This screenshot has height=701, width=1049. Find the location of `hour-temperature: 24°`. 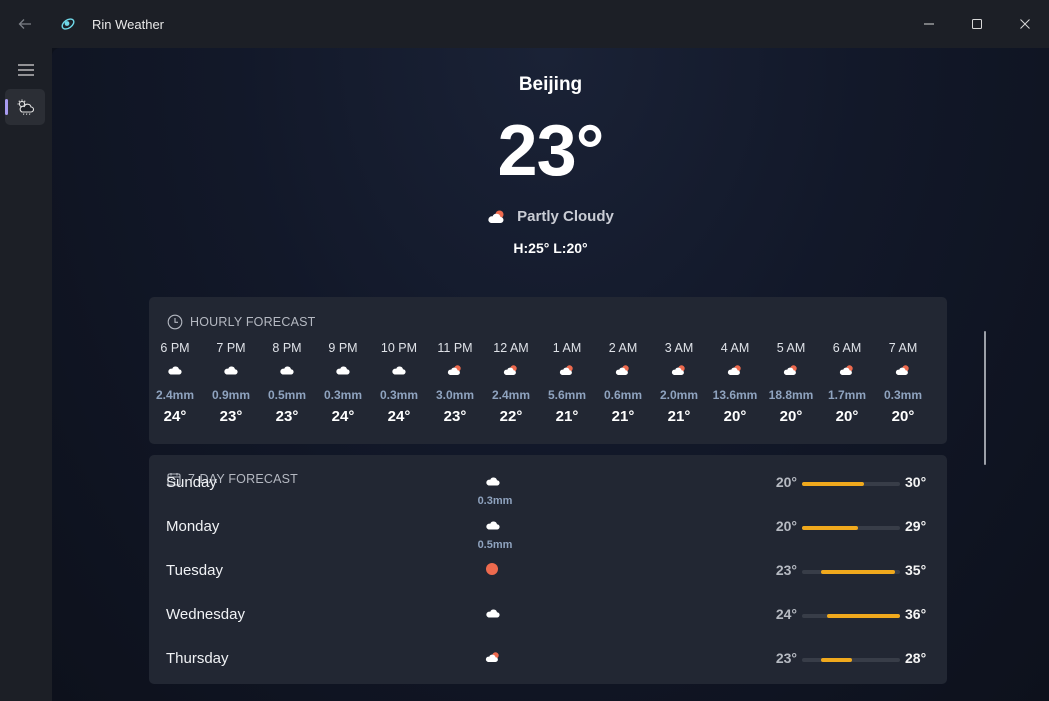

hour-temperature: 24° is located at coordinates (175, 416).